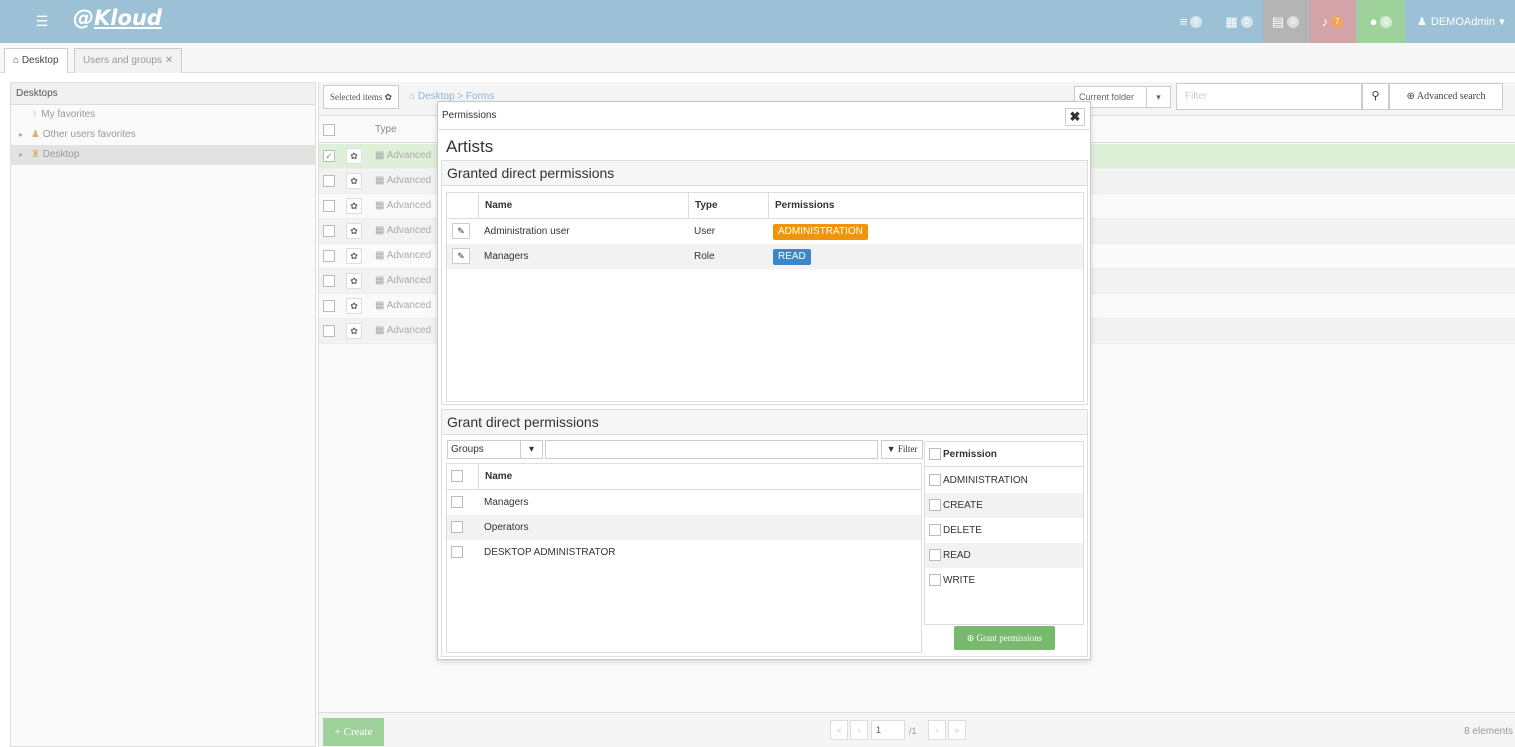  What do you see at coordinates (42, 21) in the screenshot?
I see `hamburger-menu-icon: ☰` at bounding box center [42, 21].